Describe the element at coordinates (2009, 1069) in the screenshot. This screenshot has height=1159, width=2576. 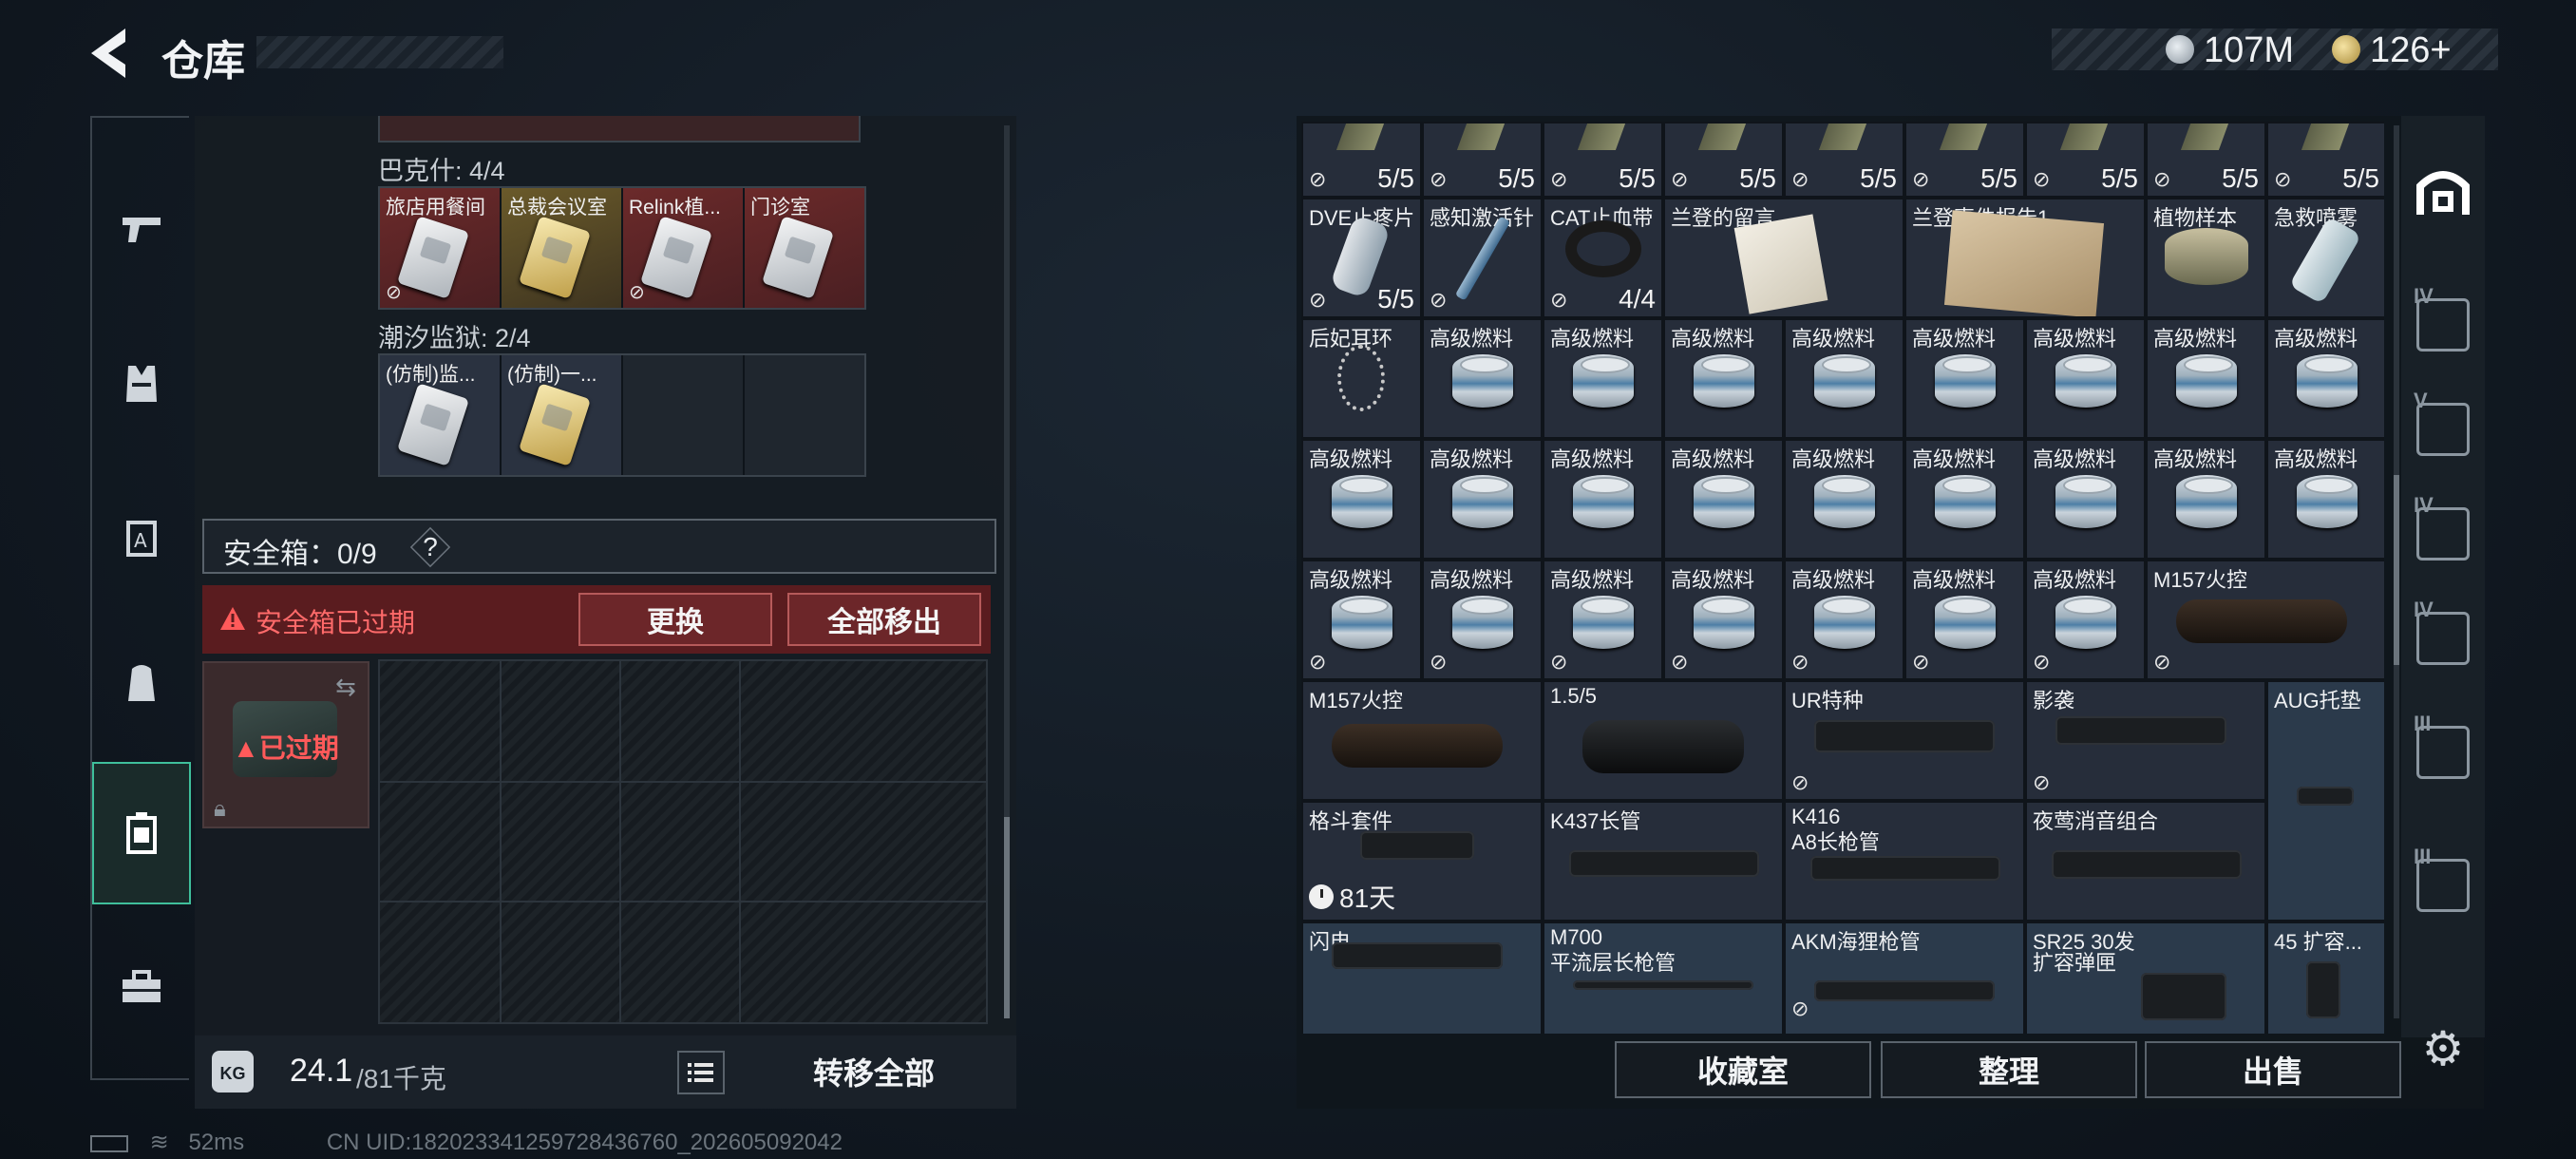
I see `organize-button: 整理` at that location.